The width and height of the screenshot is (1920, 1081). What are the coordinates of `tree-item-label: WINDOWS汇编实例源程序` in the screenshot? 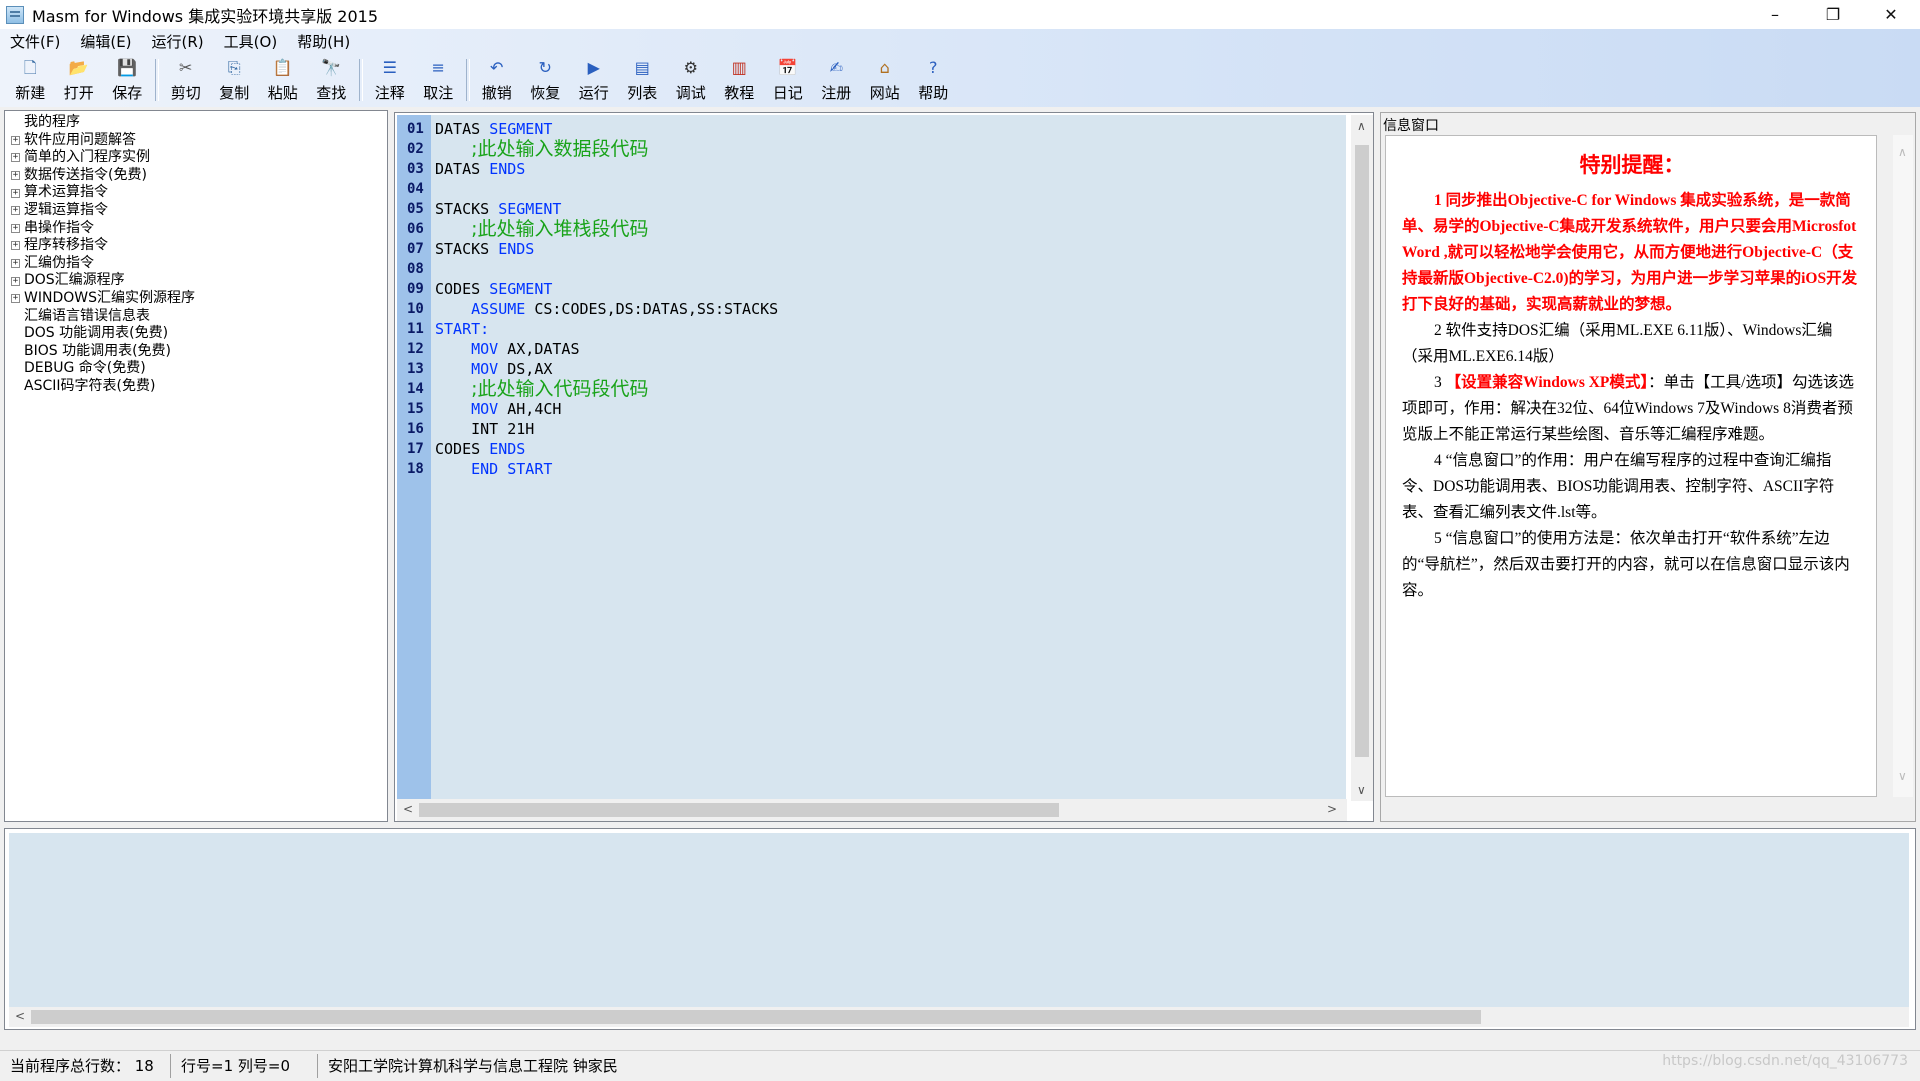 It's located at (109, 297).